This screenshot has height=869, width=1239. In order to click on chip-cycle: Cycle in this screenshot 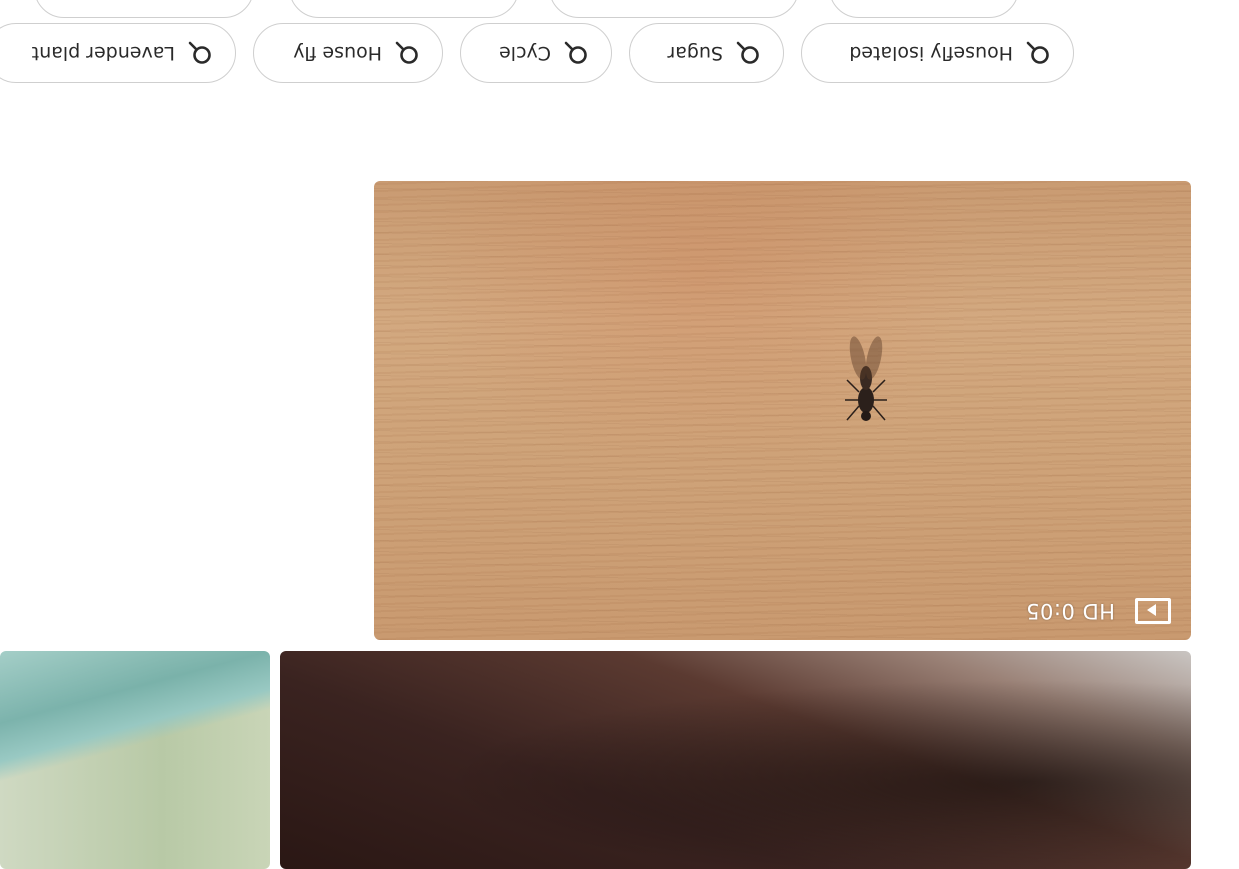, I will do `click(536, 53)`.